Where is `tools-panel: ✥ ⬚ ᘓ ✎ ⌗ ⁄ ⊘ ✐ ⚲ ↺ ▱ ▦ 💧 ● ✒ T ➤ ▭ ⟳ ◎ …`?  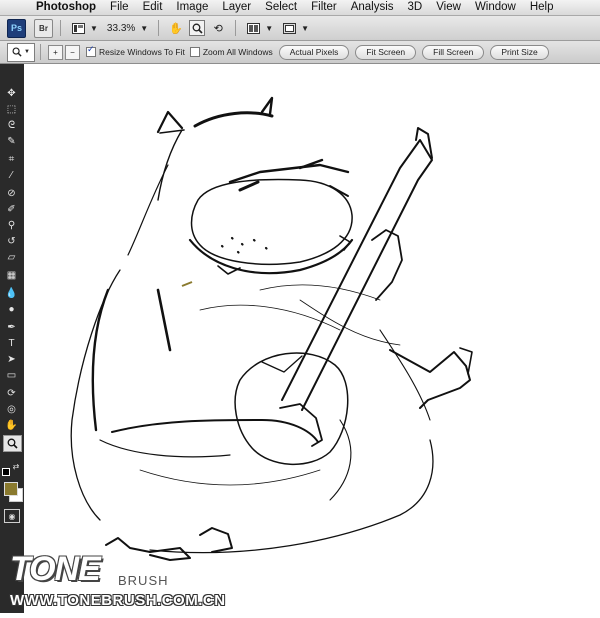
tools-panel: ✥ ⬚ ᘓ ✎ ⌗ ⁄ ⊘ ✐ ⚲ ↺ ▱ ▦ 💧 ● ✒ T ➤ ▭ ⟳ ◎ … is located at coordinates (12, 338).